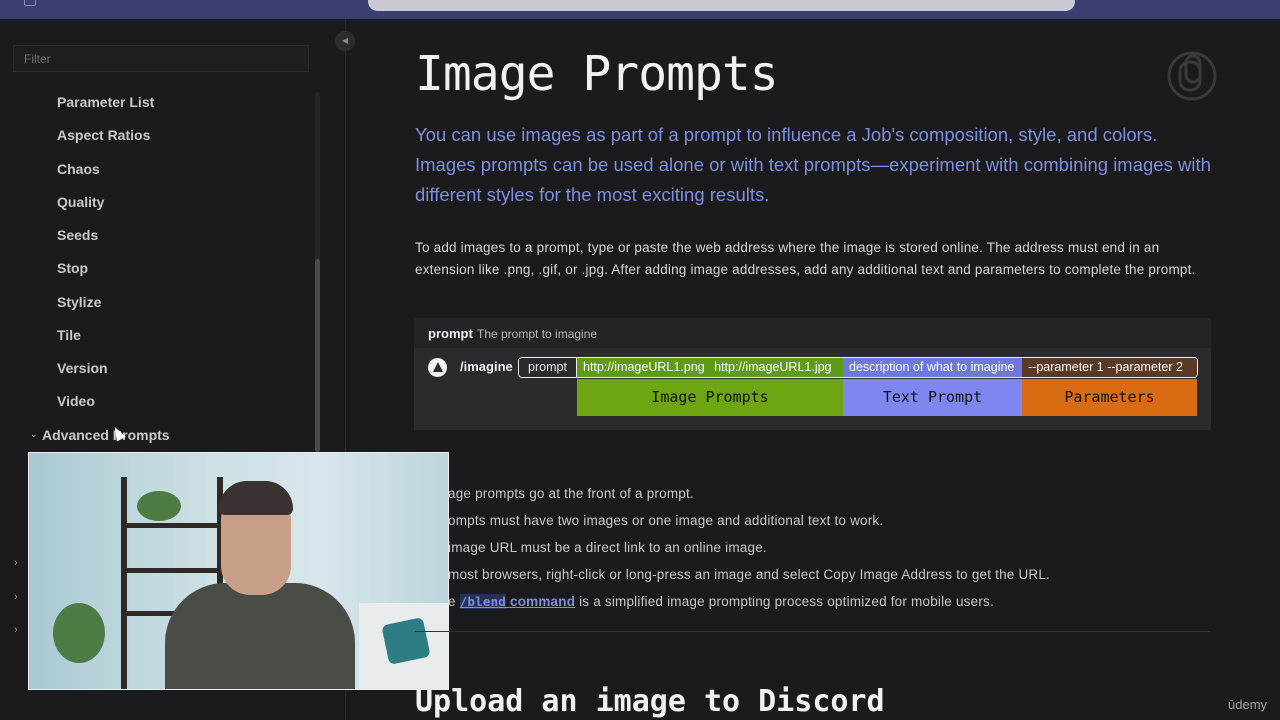 The image size is (1280, 720). I want to click on sidebar-item-video: Video, so click(76, 401).